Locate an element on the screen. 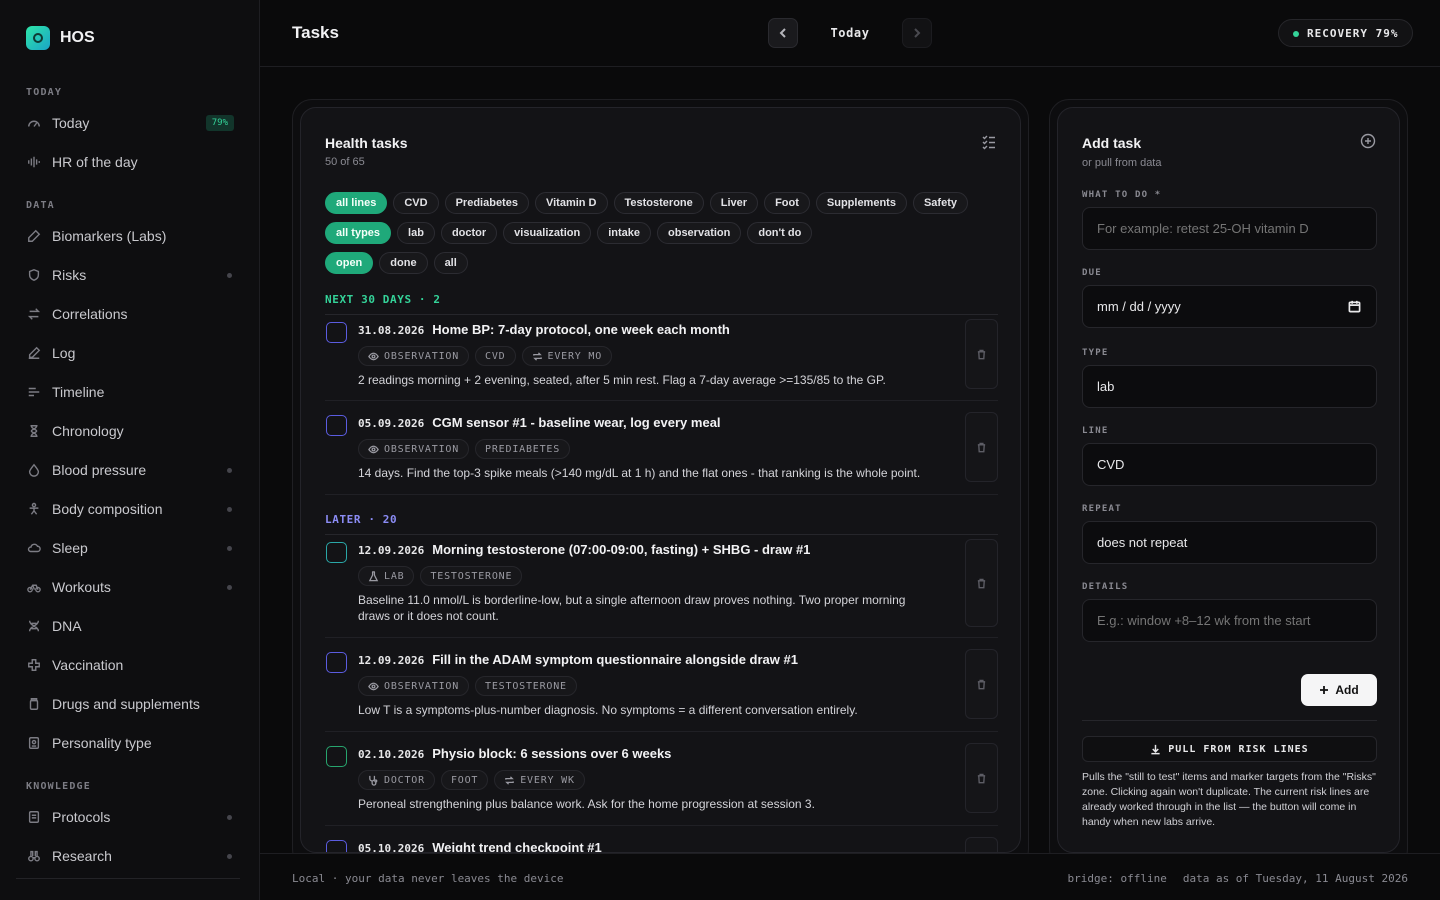 The image size is (1440, 900). filter-type-observation: observation is located at coordinates (699, 233).